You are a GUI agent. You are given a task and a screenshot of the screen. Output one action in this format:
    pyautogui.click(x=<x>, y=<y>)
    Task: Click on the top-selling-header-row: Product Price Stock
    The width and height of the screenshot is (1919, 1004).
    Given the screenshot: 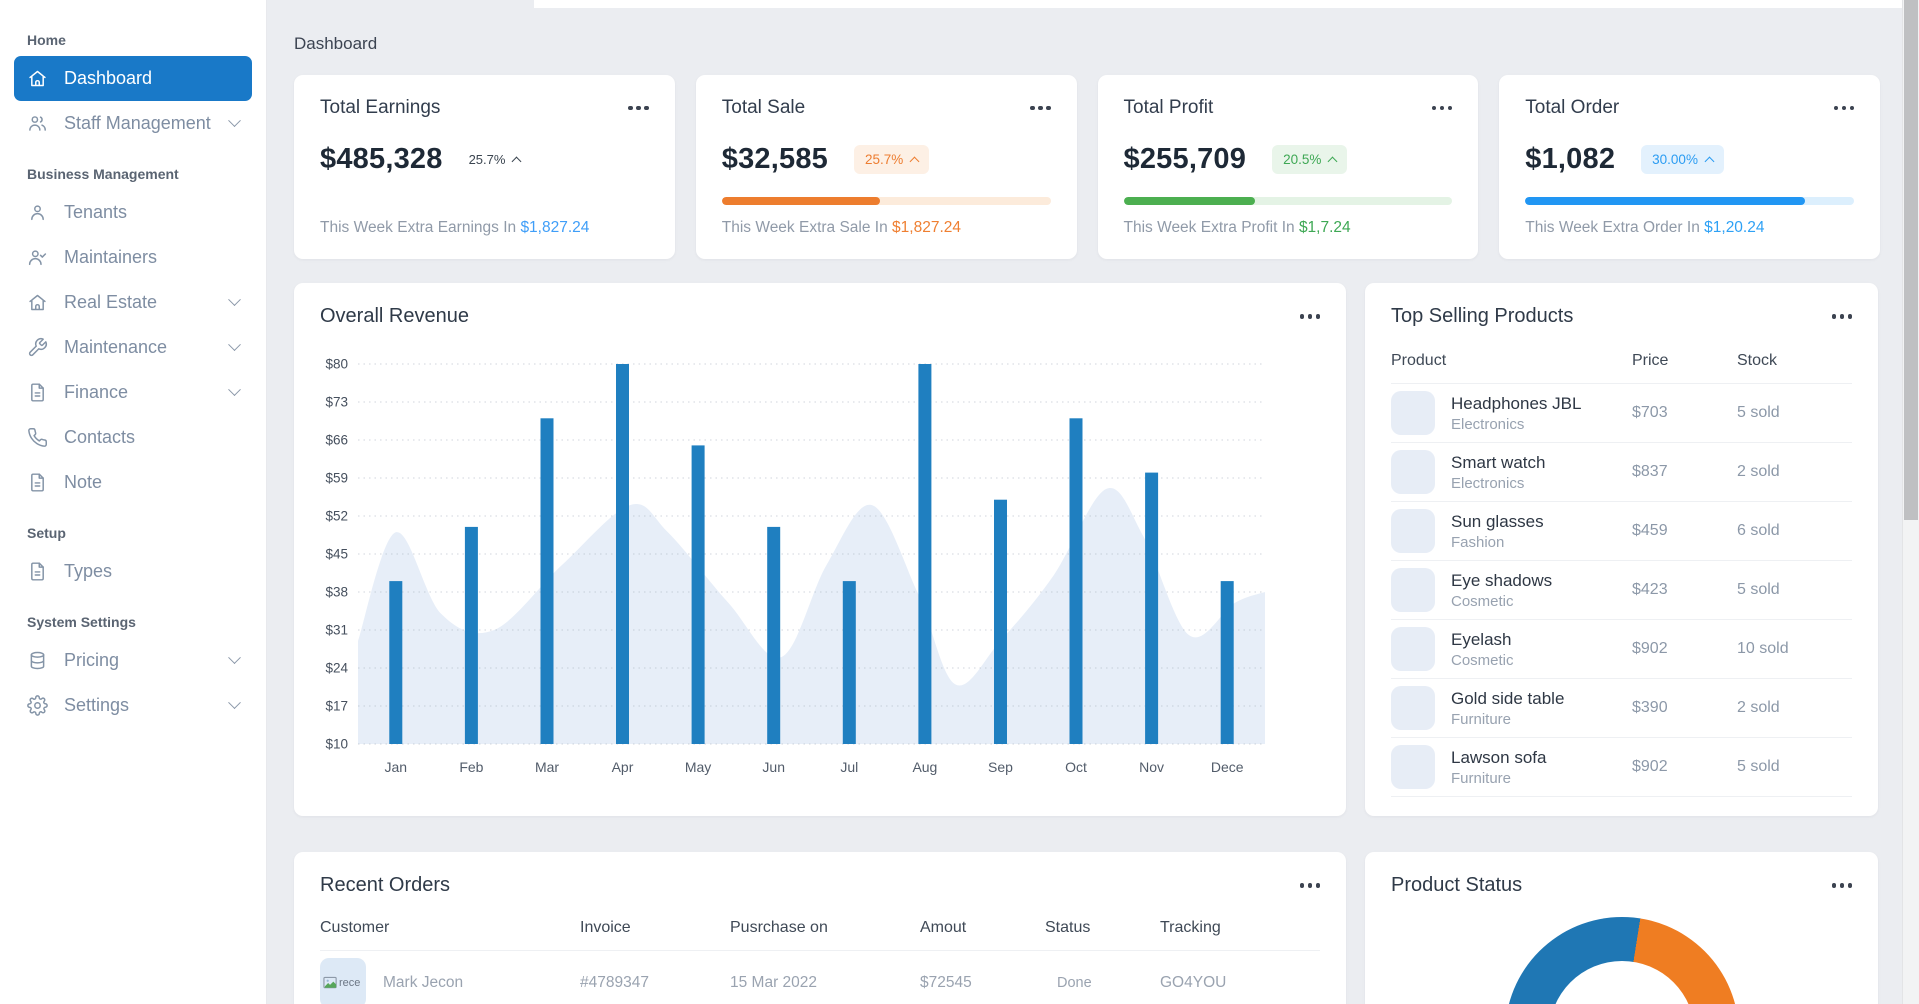 What is the action you would take?
    pyautogui.click(x=1621, y=368)
    